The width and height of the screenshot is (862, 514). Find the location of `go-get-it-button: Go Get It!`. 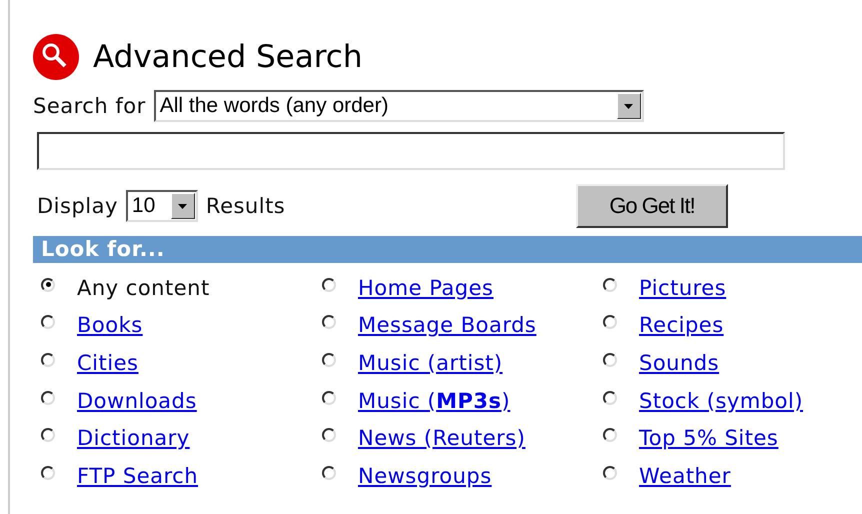

go-get-it-button: Go Get It! is located at coordinates (652, 206).